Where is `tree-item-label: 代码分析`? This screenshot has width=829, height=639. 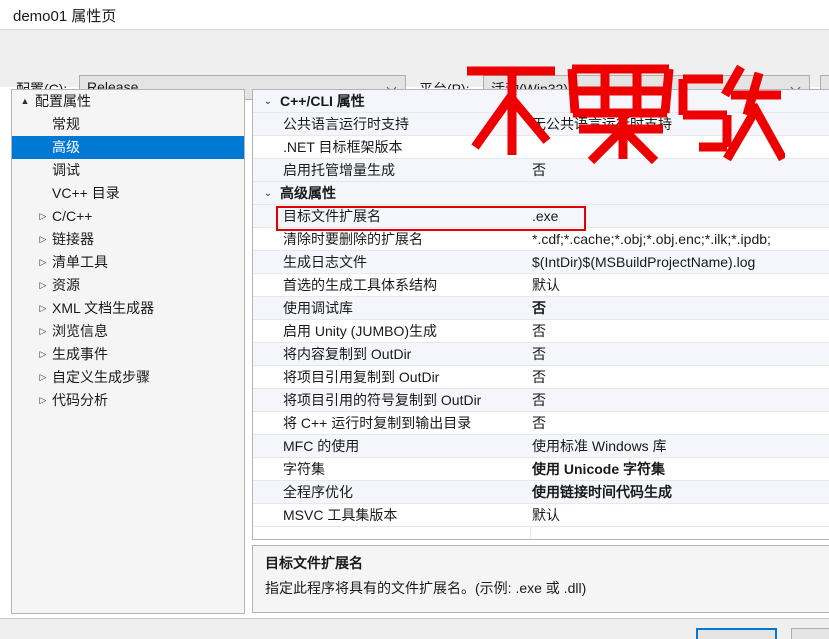 tree-item-label: 代码分析 is located at coordinates (80, 400).